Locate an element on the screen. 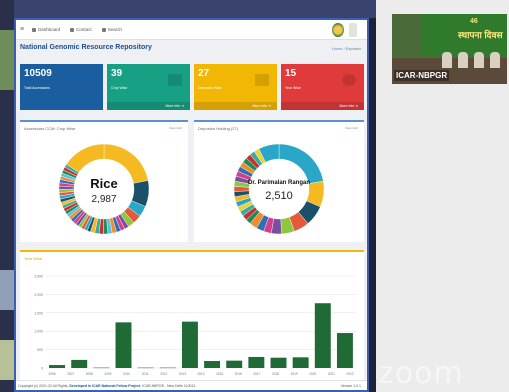  x-tick-label: 2013 is located at coordinates (182, 374).